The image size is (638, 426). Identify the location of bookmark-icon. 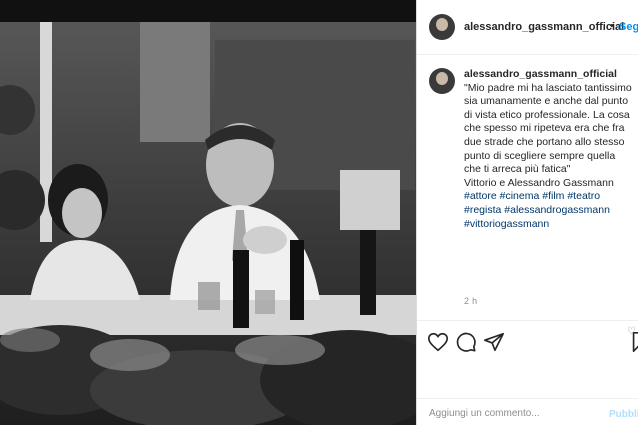
(633, 342).